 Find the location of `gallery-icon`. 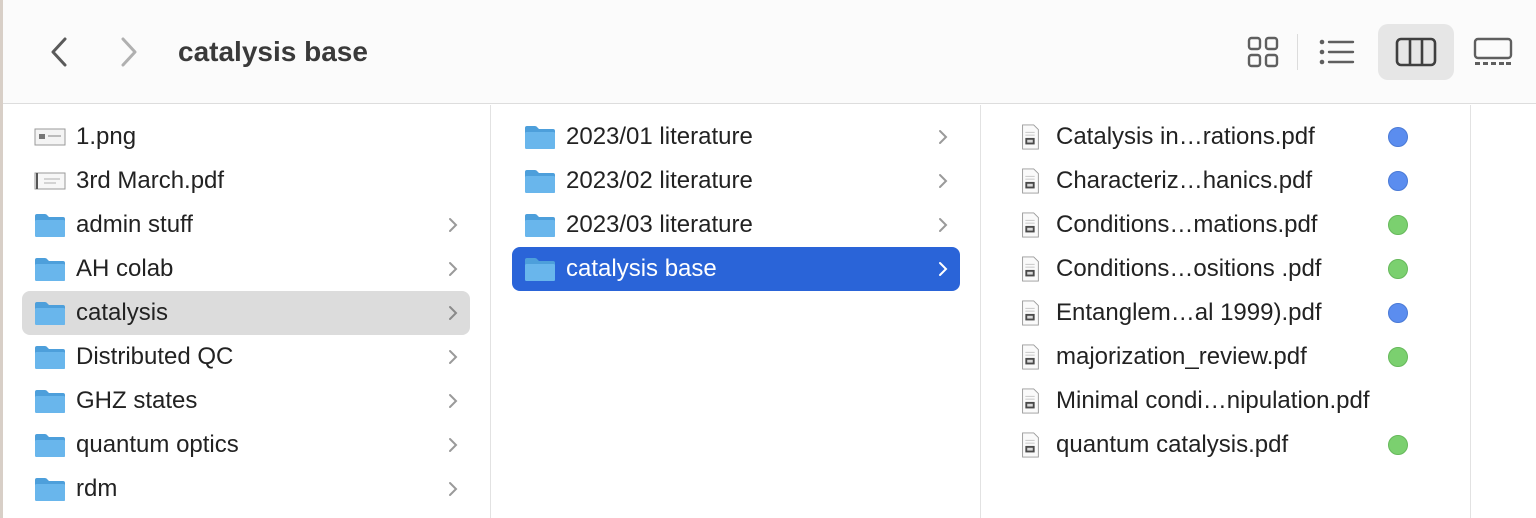

gallery-icon is located at coordinates (1493, 51).